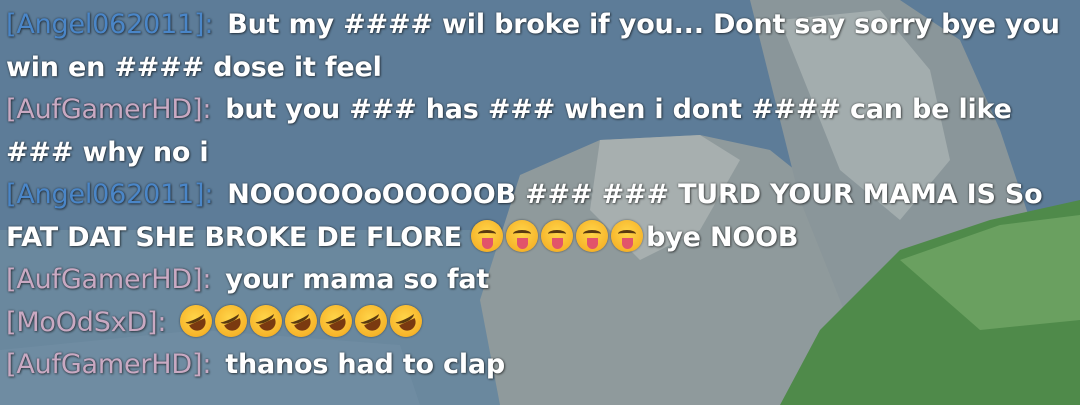  Describe the element at coordinates (357, 279) in the screenshot. I see `chat-message-text: your mama so fat` at that location.